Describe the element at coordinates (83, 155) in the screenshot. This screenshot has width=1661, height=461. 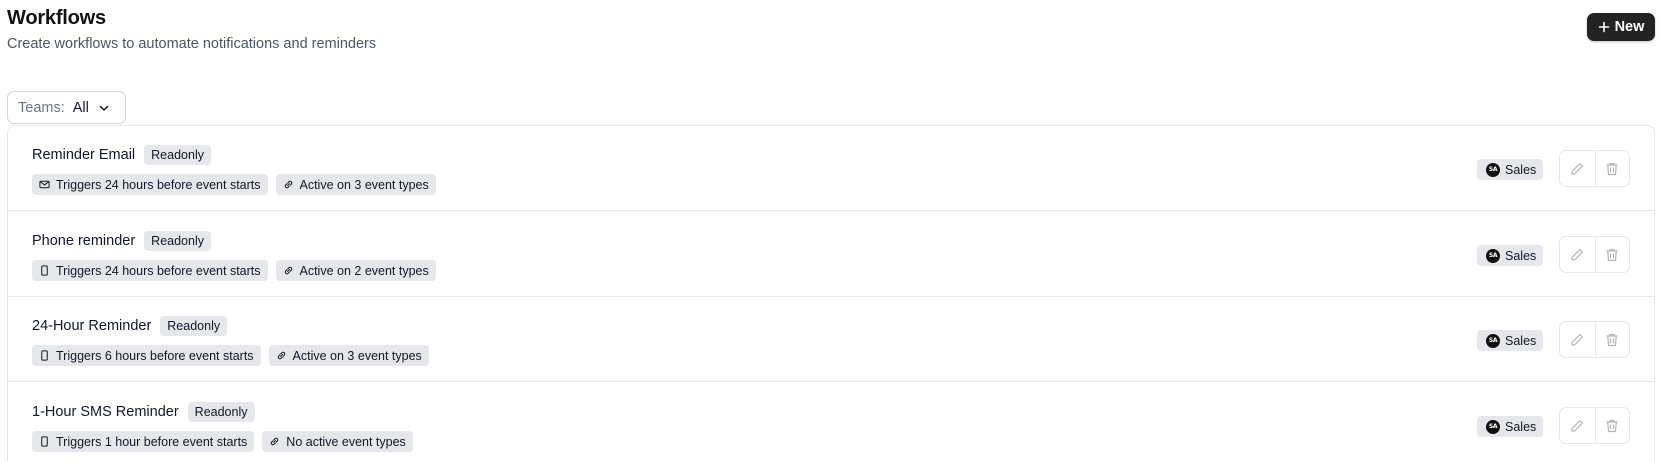
I see `workflow-name: Reminder Email` at that location.